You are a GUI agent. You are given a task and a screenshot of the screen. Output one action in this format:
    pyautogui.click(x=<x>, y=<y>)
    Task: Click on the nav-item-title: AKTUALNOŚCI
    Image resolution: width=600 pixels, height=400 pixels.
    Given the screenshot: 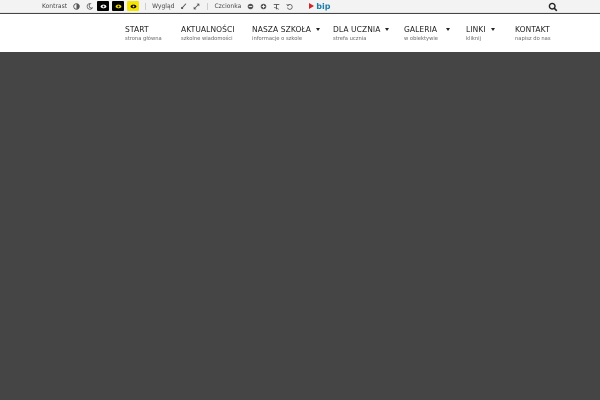 What is the action you would take?
    pyautogui.click(x=208, y=29)
    